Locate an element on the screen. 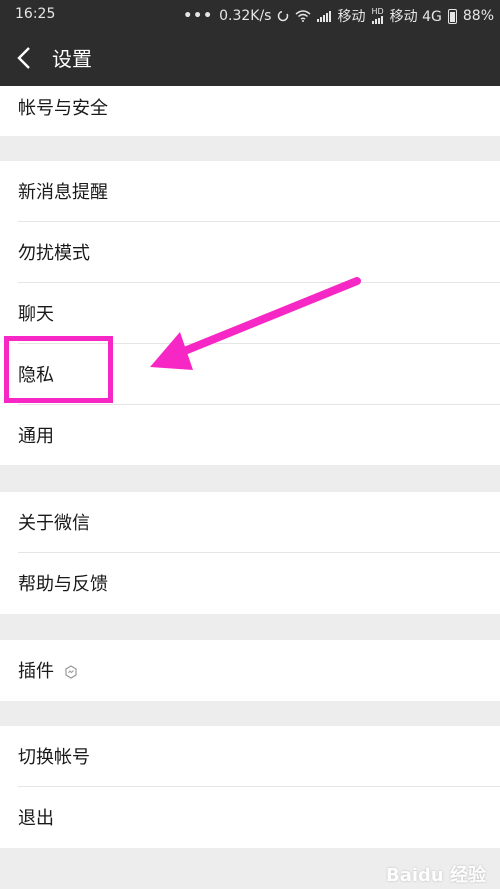 Image resolution: width=500 pixels, height=889 pixels. row-label: 帐号与安全 is located at coordinates (63, 108).